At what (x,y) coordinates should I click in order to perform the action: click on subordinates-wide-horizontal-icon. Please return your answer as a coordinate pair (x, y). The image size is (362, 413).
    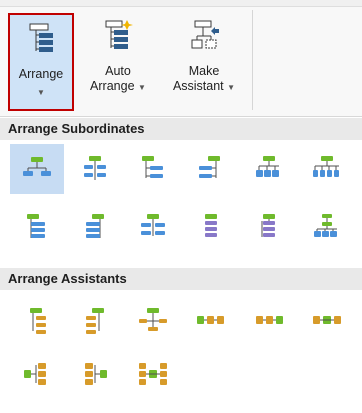
    Looking at the image, I should click on (326, 166).